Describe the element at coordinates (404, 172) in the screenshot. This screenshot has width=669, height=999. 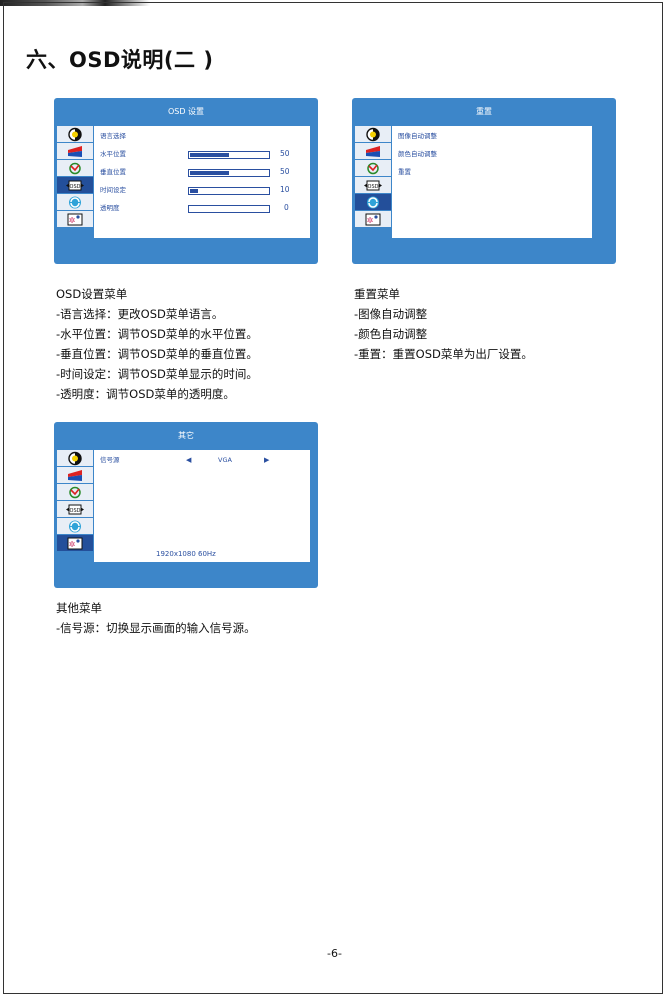
I see `reset-row-factory-reset: 重置` at that location.